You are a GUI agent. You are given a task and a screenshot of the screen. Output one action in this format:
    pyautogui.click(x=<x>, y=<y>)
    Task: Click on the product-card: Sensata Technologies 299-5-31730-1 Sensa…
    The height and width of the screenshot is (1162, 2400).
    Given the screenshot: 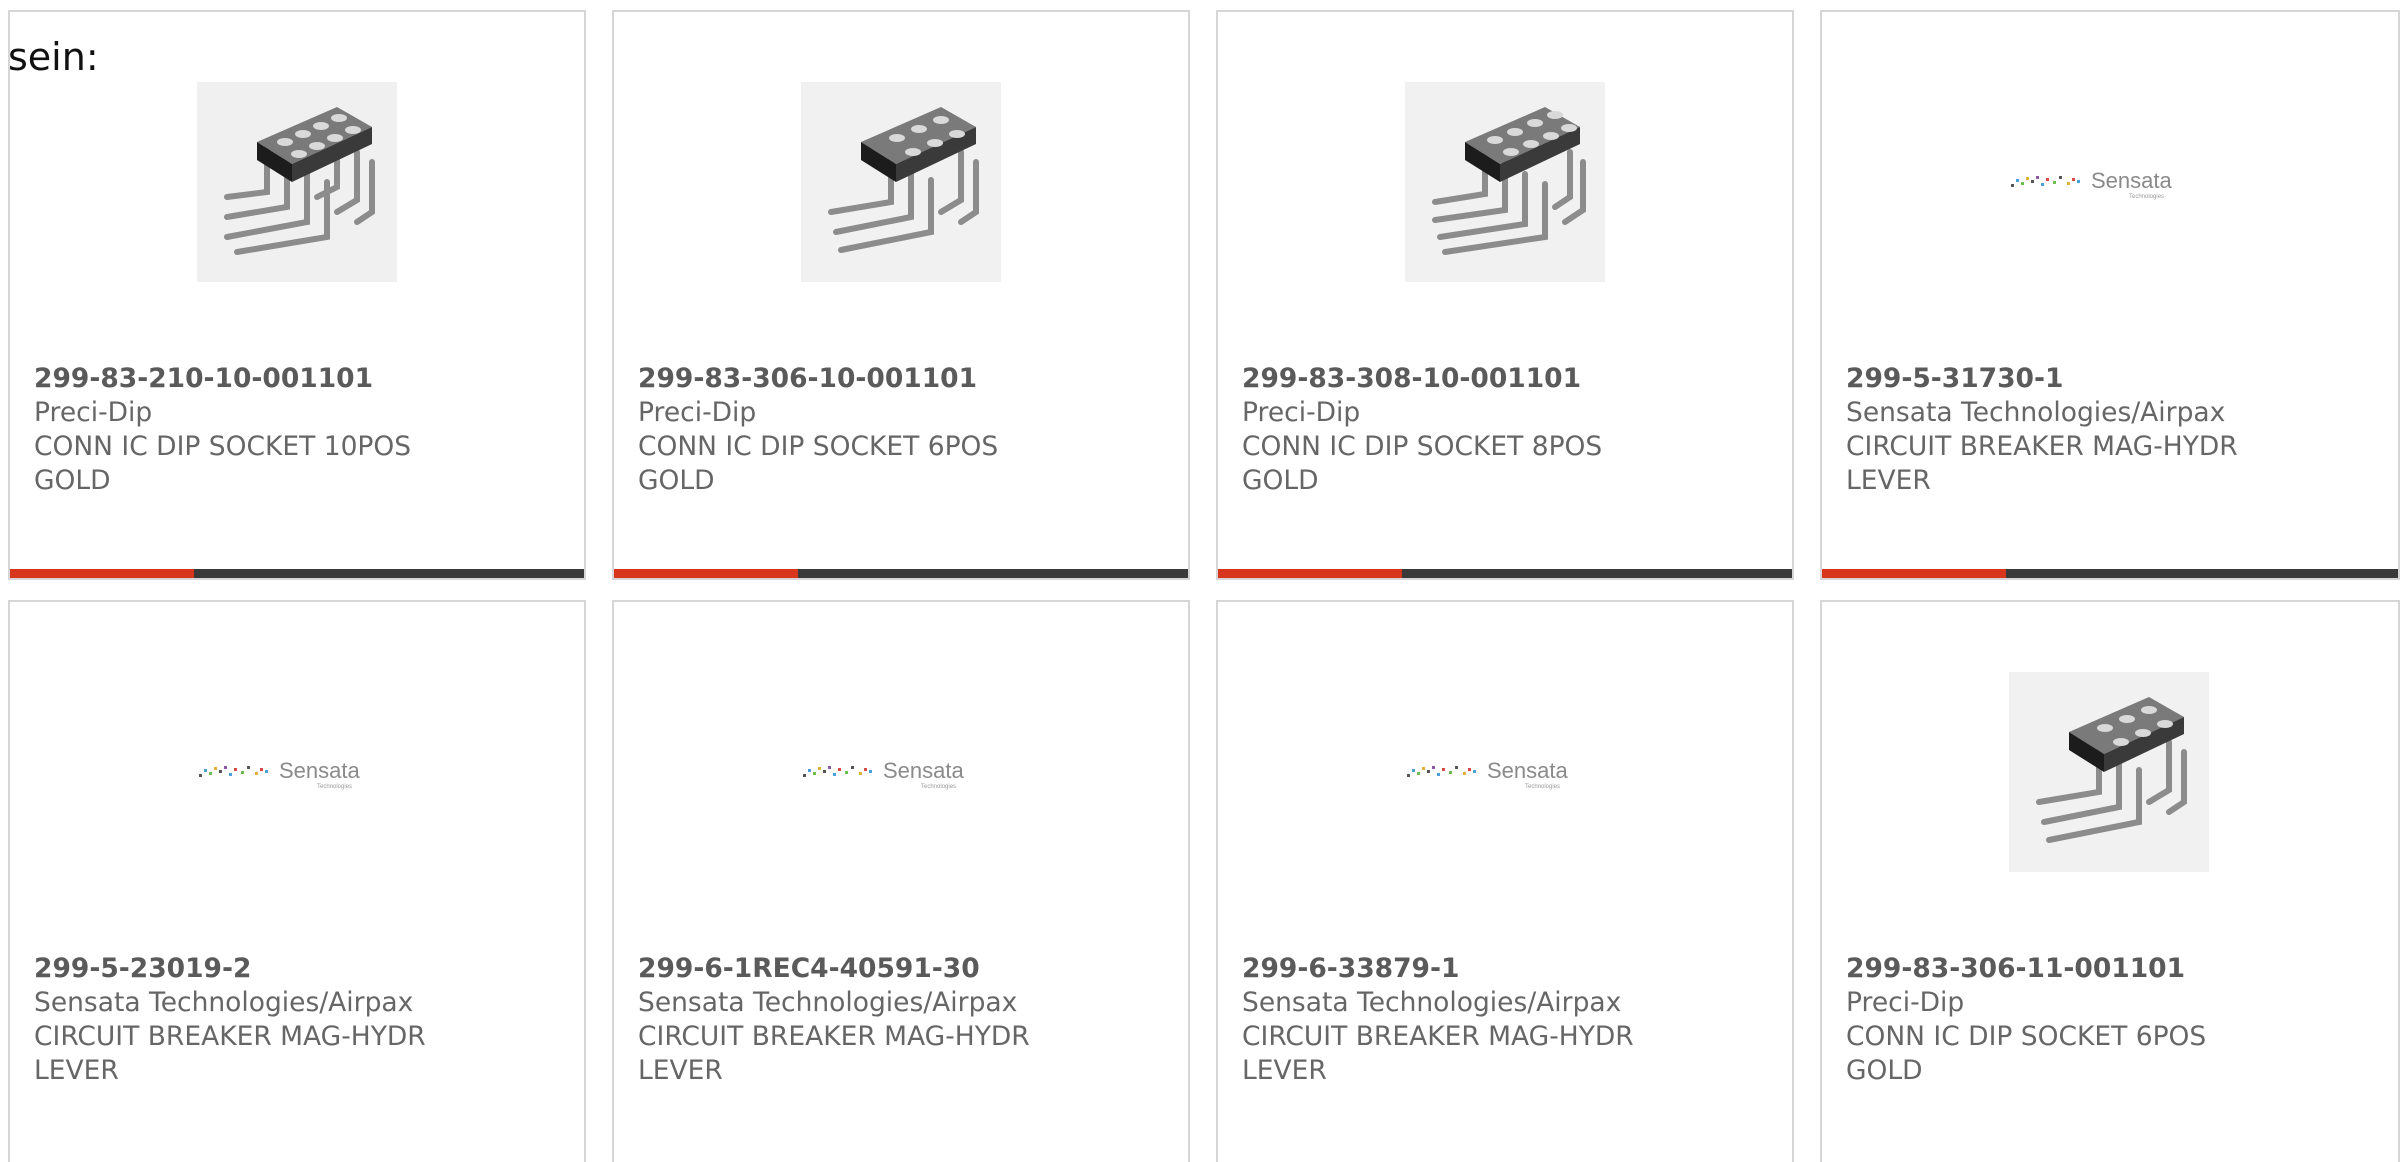 What is the action you would take?
    pyautogui.click(x=2110, y=295)
    